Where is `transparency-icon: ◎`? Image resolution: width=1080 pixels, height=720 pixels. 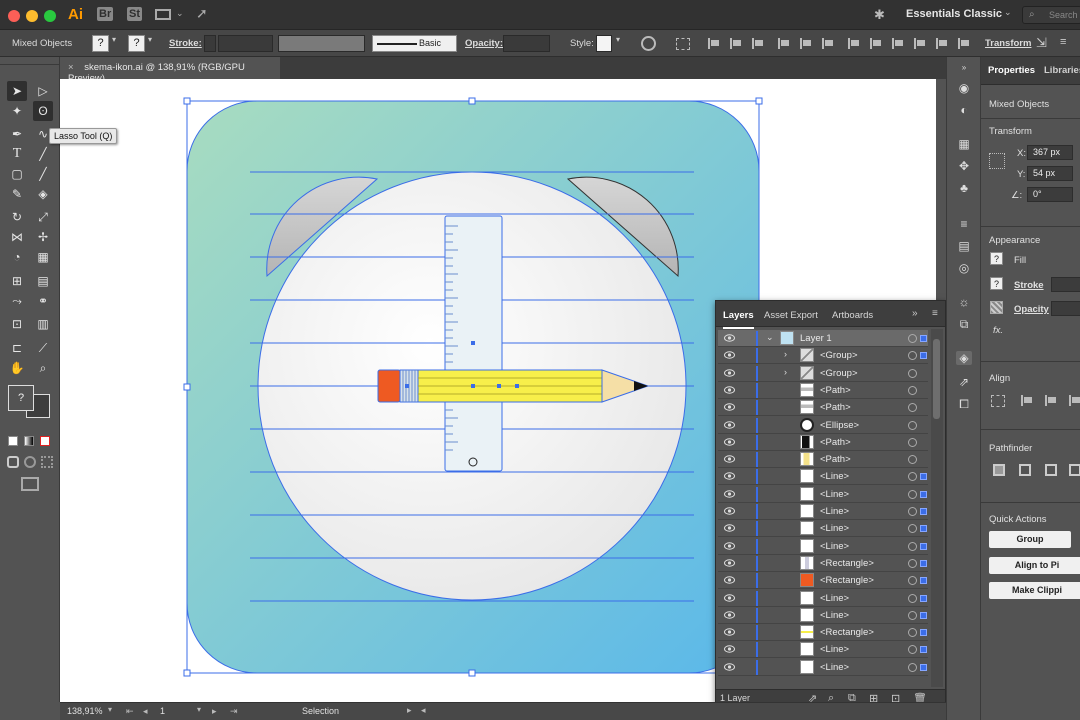 transparency-icon: ◎ is located at coordinates (964, 268).